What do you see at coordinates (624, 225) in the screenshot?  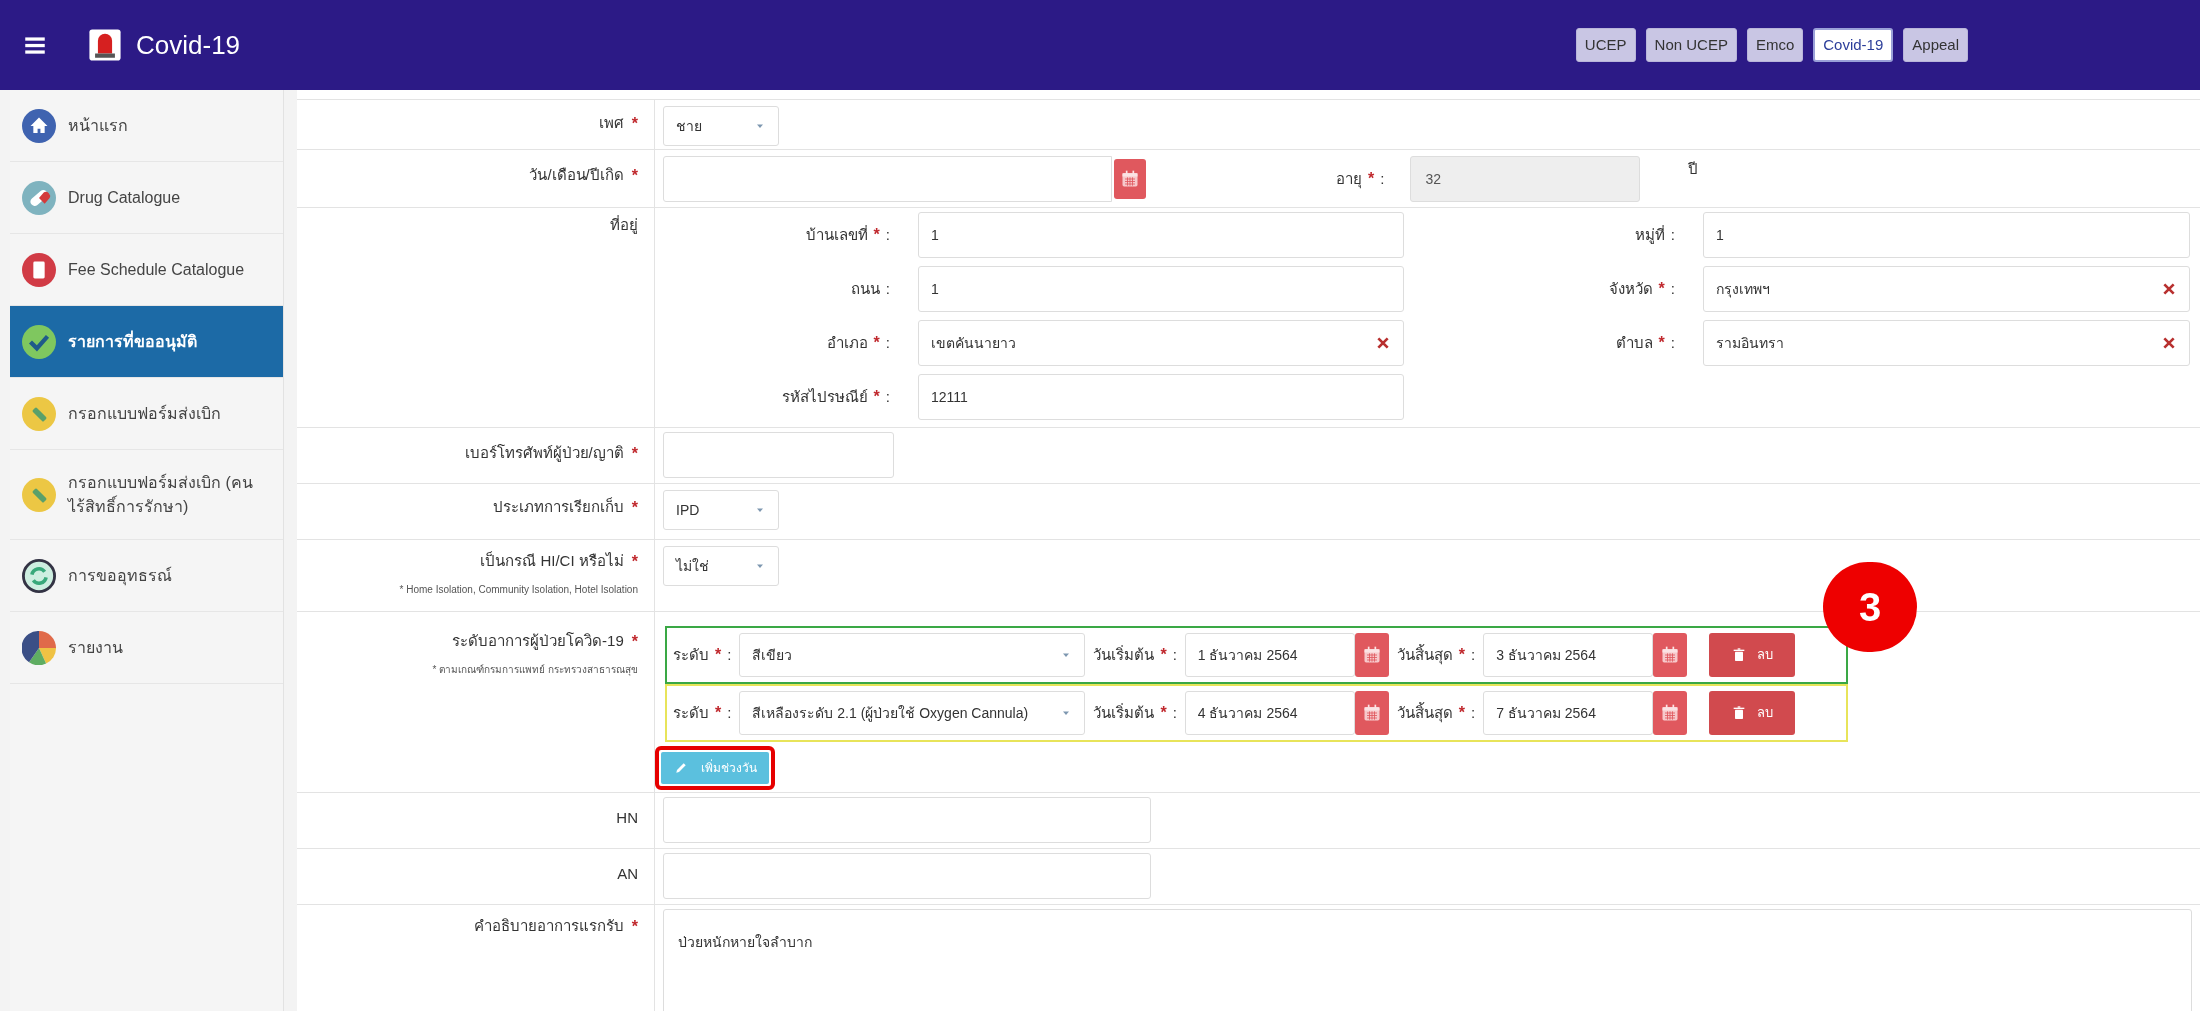 I see `field-label: ที่อยู่` at bounding box center [624, 225].